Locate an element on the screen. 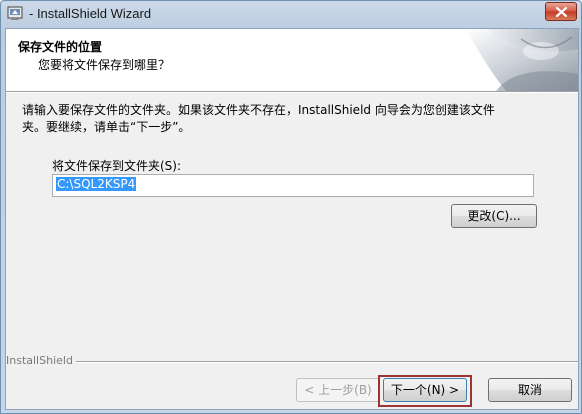 The image size is (582, 414). window-title: - InstallShield Wizard is located at coordinates (90, 13).